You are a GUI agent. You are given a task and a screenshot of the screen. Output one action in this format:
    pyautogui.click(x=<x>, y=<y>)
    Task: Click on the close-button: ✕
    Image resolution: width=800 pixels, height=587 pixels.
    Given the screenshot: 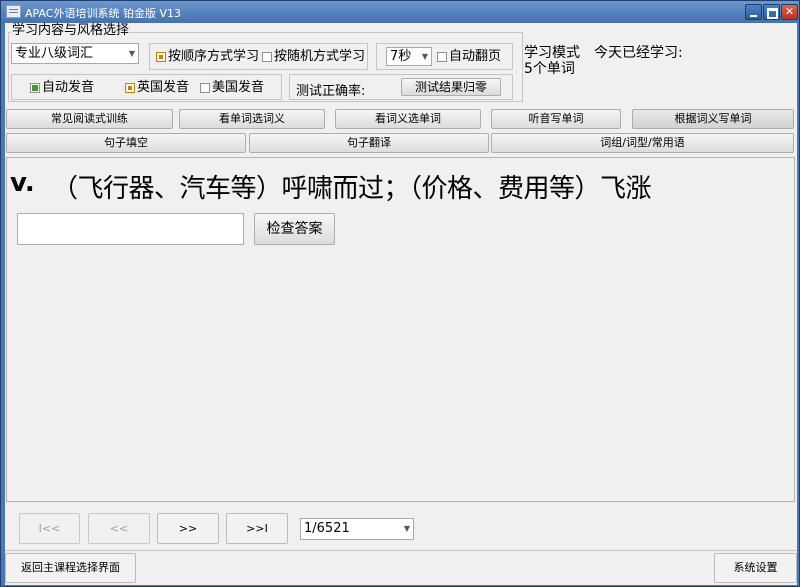 What is the action you would take?
    pyautogui.click(x=789, y=12)
    